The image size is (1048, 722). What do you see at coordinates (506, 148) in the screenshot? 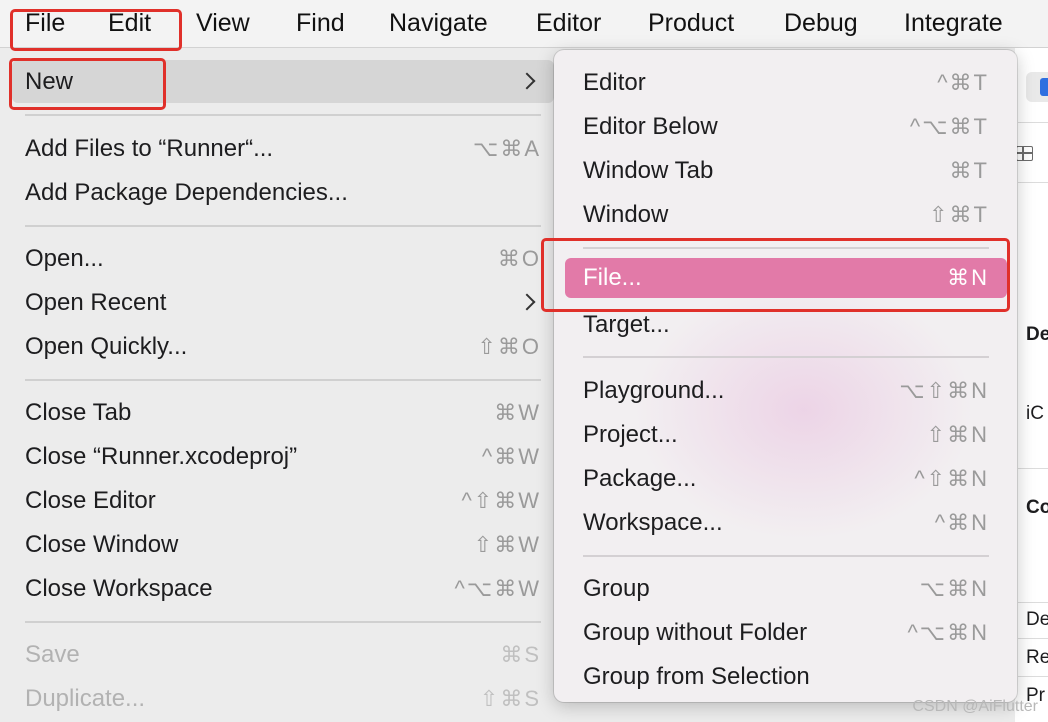
I see `menu-item-shortcut: ⌥⌘A` at bounding box center [506, 148].